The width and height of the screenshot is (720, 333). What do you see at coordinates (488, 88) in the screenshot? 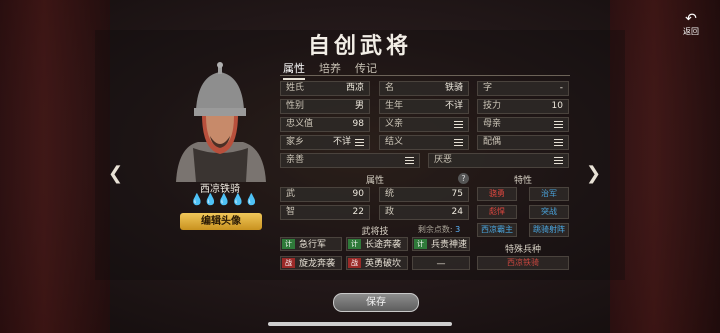
I see `courtesy-name-label: 字` at bounding box center [488, 88].